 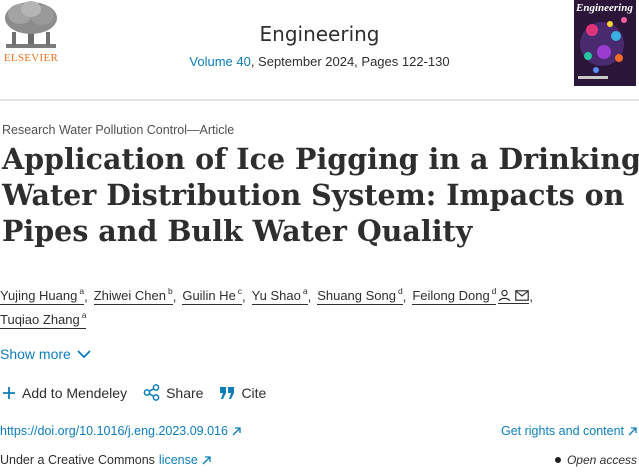 I want to click on envelope-icon, so click(x=522, y=295).